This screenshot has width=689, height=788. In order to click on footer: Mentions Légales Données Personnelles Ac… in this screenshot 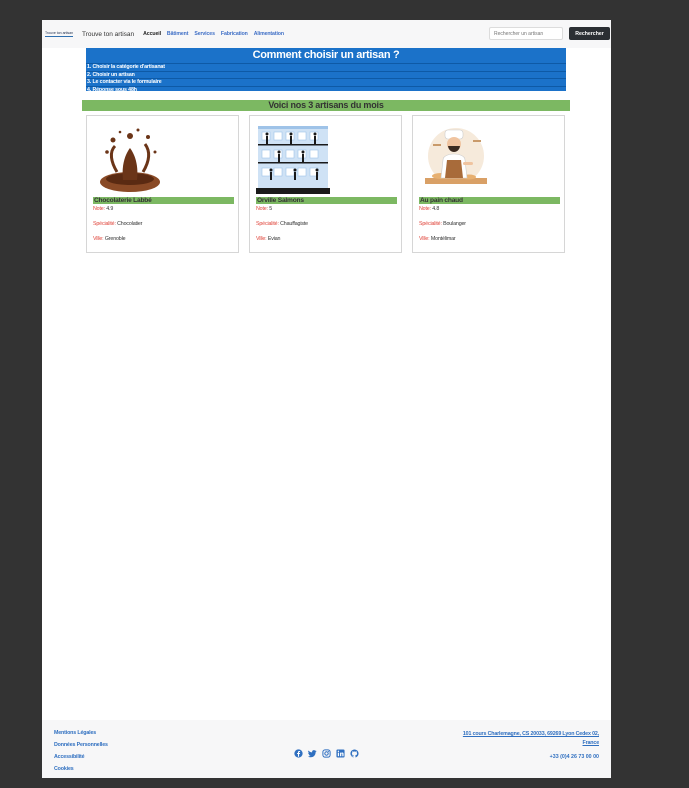, I will do `click(326, 749)`.